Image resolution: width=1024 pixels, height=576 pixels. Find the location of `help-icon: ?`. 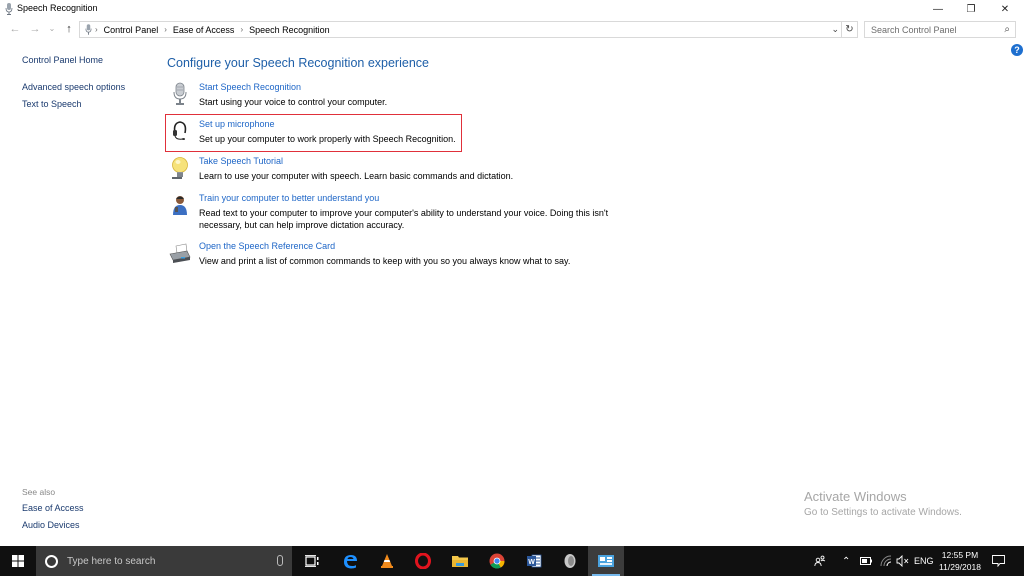

help-icon: ? is located at coordinates (1017, 50).